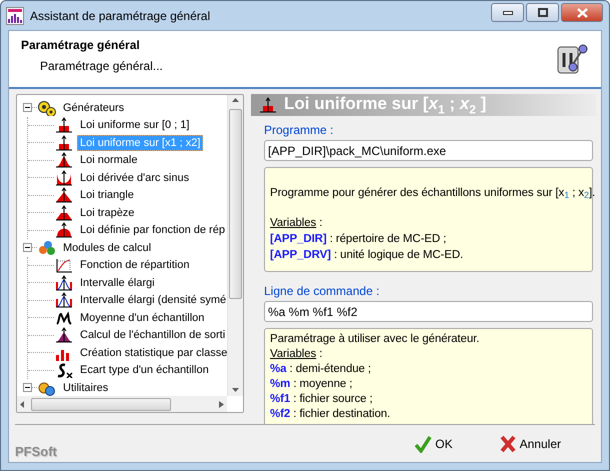 The width and height of the screenshot is (610, 471). Describe the element at coordinates (299, 130) in the screenshot. I see `field-label: Programme :` at that location.